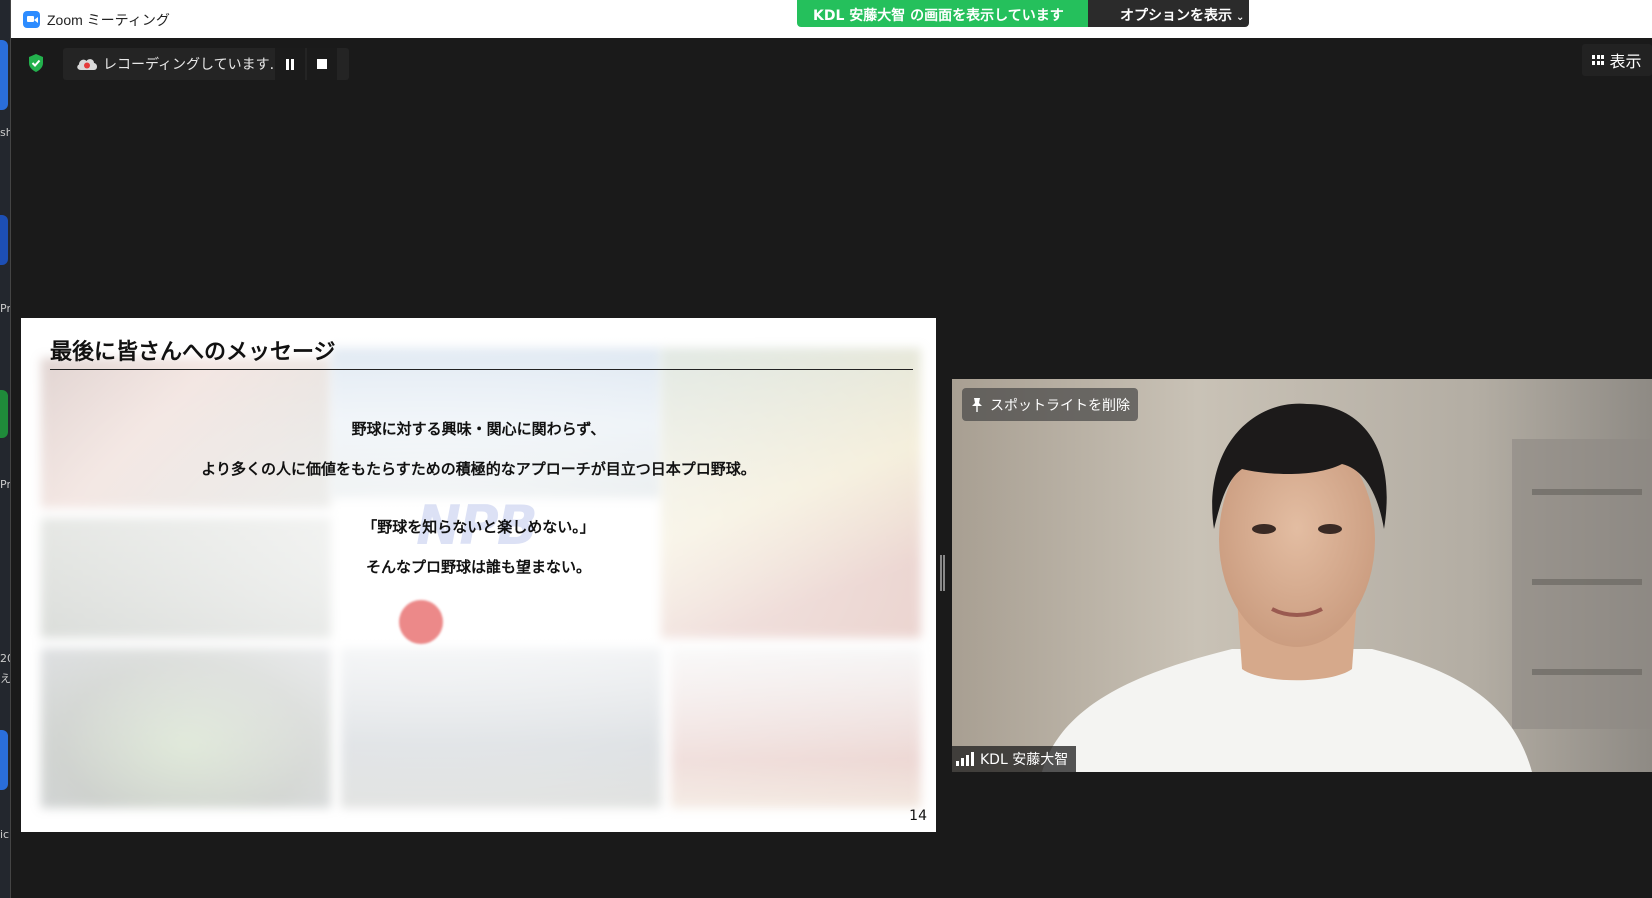 This screenshot has height=898, width=1652. Describe the element at coordinates (1024, 760) in the screenshot. I see `participant-name: KDL 安藤大智` at that location.